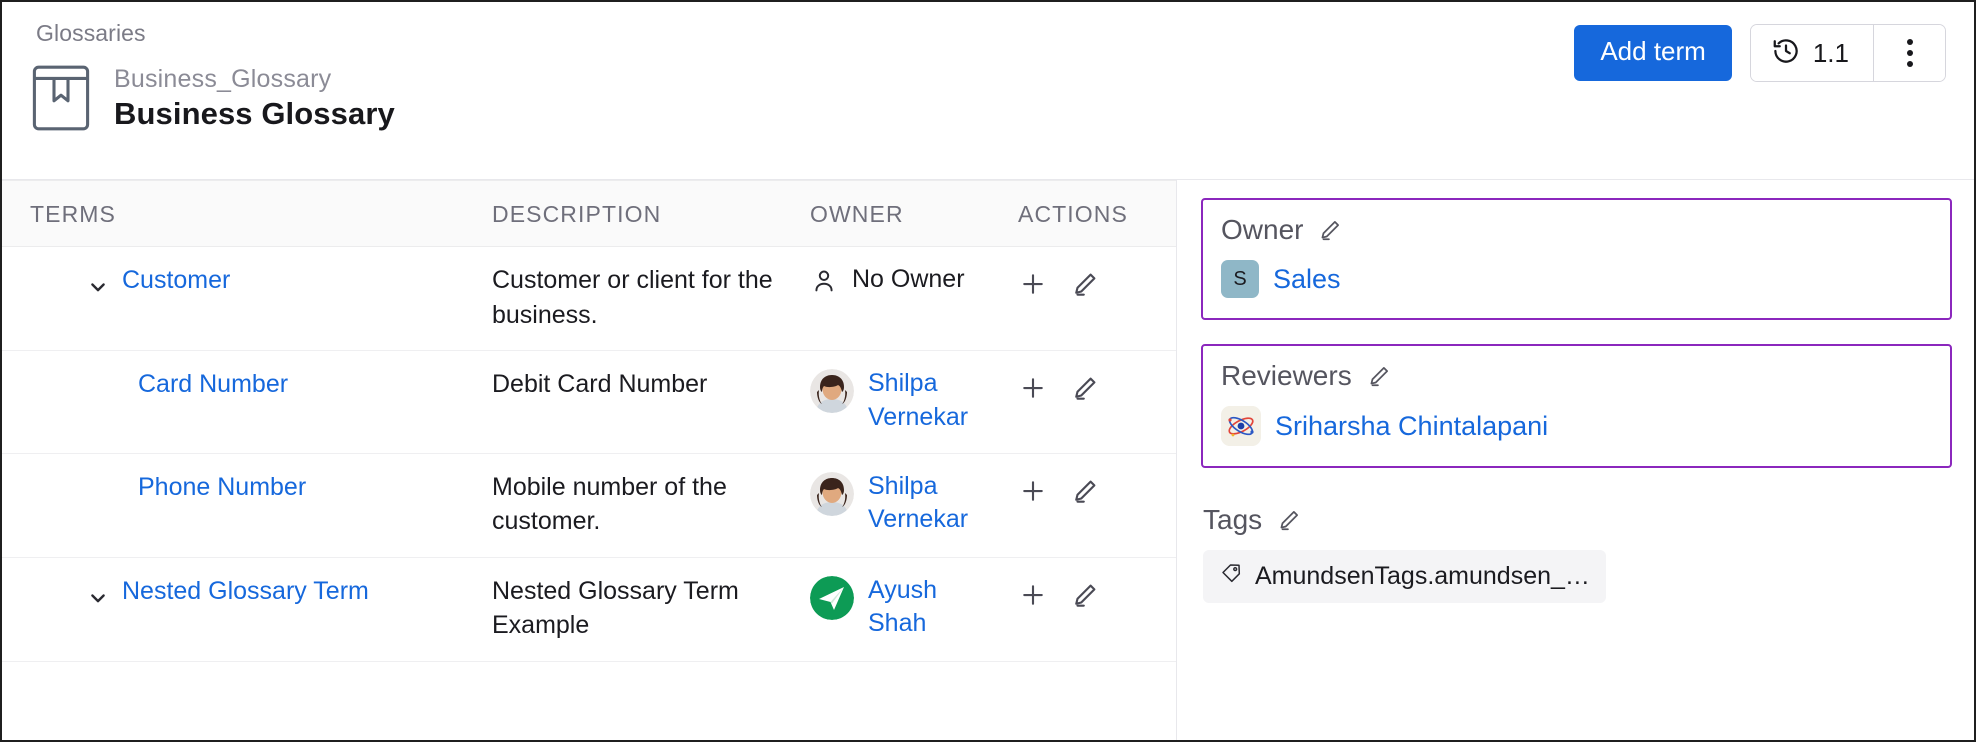 This screenshot has height=742, width=1976. I want to click on header-actions: Add term 1.1, so click(1760, 53).